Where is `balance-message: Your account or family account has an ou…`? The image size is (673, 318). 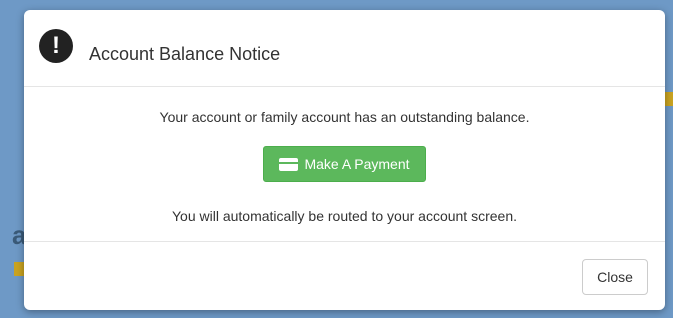 balance-message: Your account or family account has an ou… is located at coordinates (344, 117).